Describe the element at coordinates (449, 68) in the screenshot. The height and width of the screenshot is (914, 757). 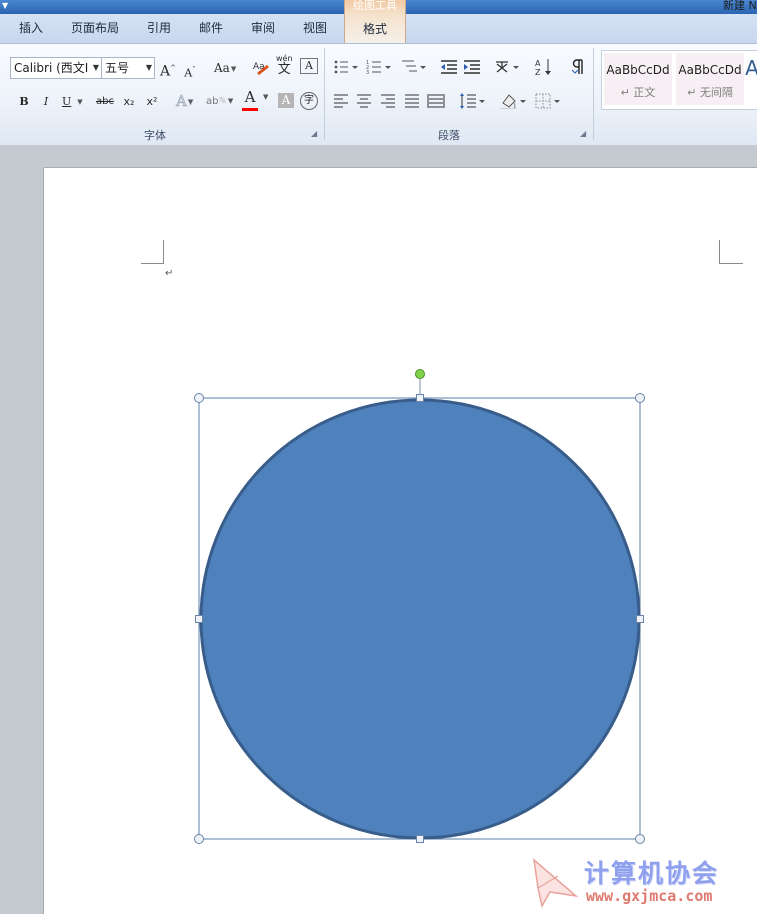
I see `decrease-indent-button` at that location.